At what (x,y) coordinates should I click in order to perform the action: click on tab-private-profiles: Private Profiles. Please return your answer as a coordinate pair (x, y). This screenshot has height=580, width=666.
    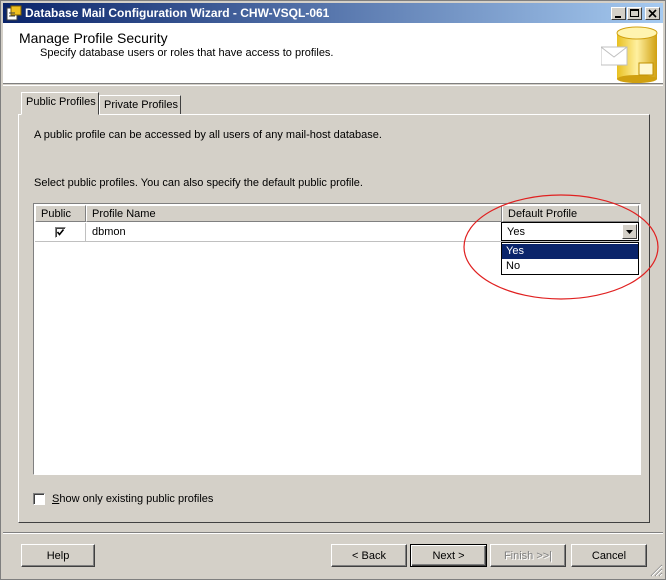
    Looking at the image, I should click on (140, 105).